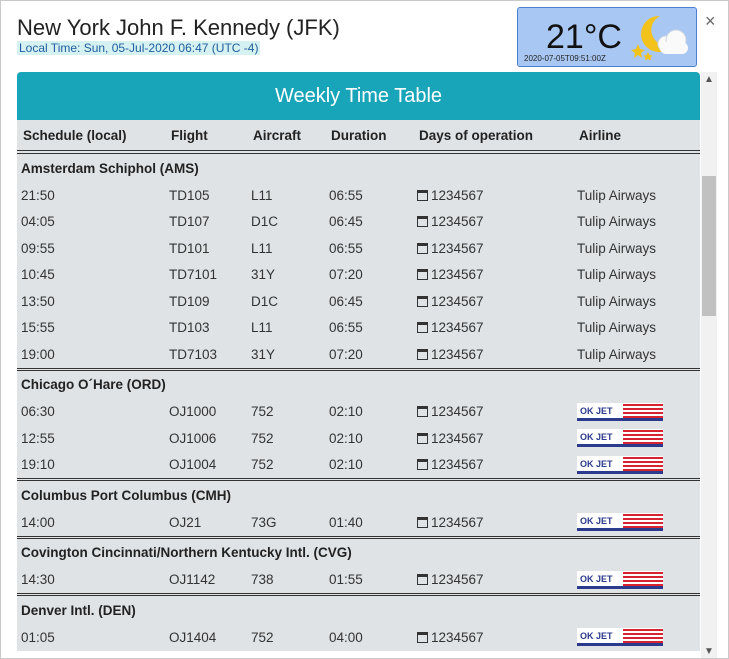  I want to click on flight-number: OJ1000, so click(193, 412).